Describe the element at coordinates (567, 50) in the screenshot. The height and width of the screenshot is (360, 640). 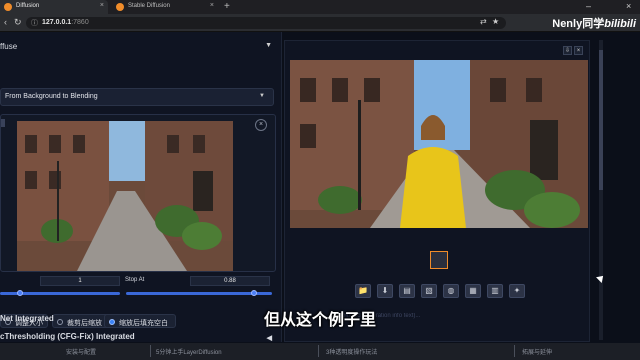
I see `download-icon: ⇩` at that location.